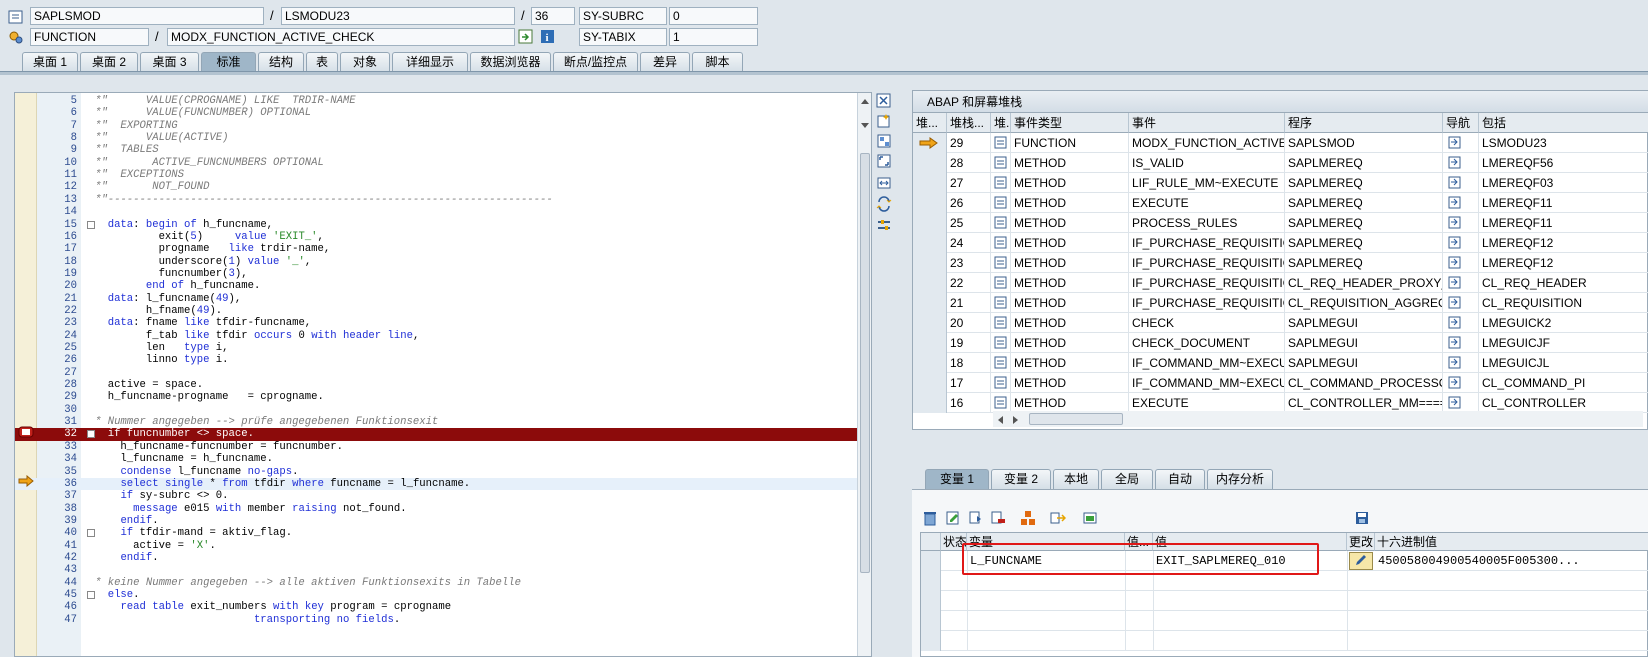 The width and height of the screenshot is (1648, 657). I want to click on scroll-left-icon, so click(1000, 419).